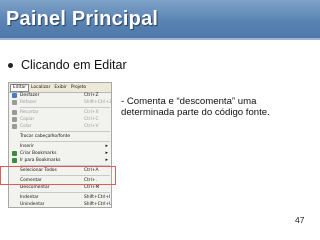  I want to click on slide-title: Painel Principal, so click(82, 19).